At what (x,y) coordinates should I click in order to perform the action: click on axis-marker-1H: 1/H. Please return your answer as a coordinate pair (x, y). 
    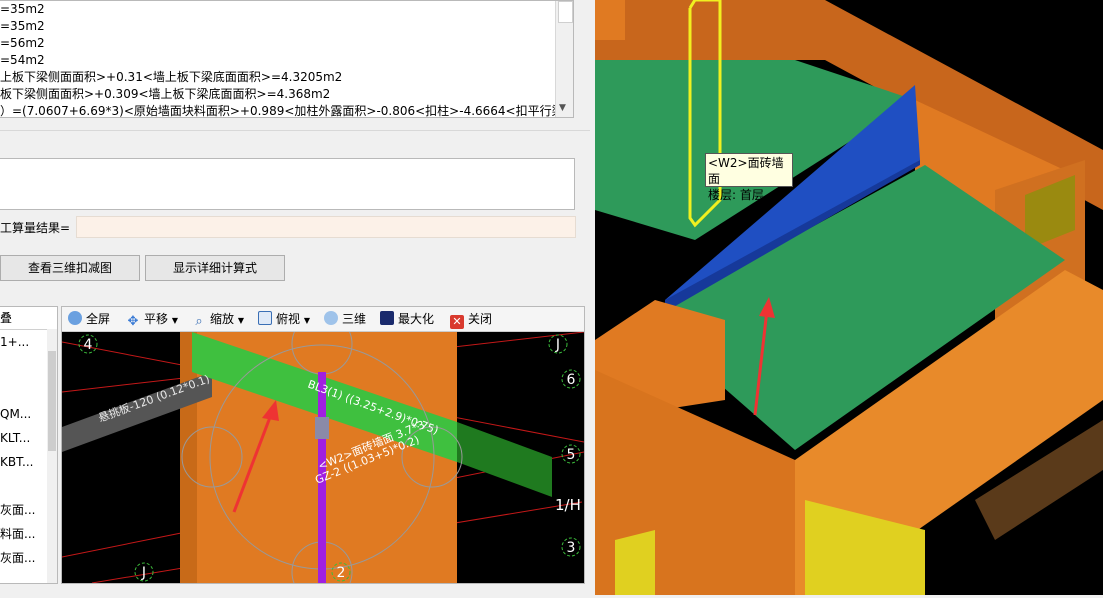
    Looking at the image, I should click on (568, 505).